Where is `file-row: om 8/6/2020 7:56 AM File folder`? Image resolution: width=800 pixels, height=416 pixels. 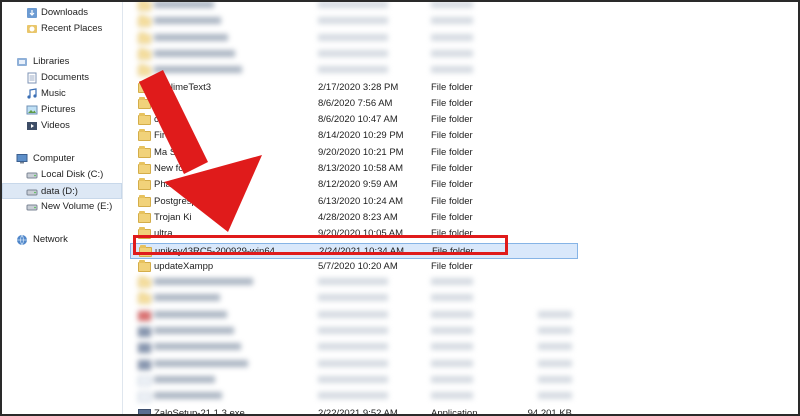
file-row: om 8/6/2020 7:56 AM File folder is located at coordinates (460, 104).